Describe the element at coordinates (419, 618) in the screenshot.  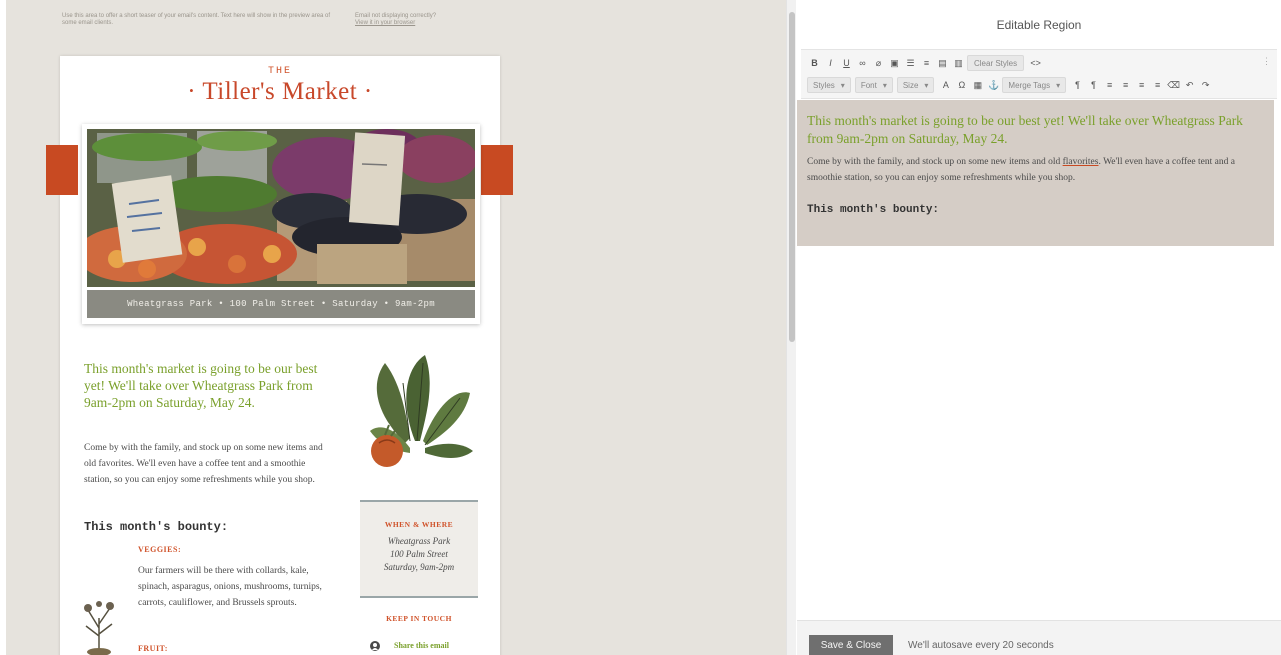
I see `keep-in-touch-label: KEEP IN TOUCH` at that location.